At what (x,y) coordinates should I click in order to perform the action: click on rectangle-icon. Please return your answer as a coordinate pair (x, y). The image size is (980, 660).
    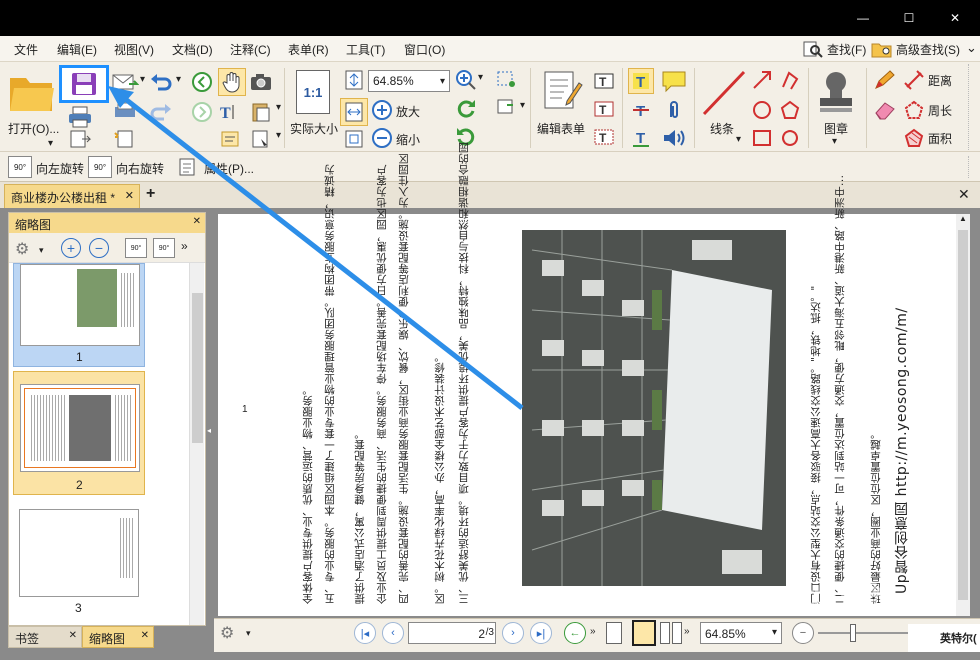
    Looking at the image, I should click on (762, 138).